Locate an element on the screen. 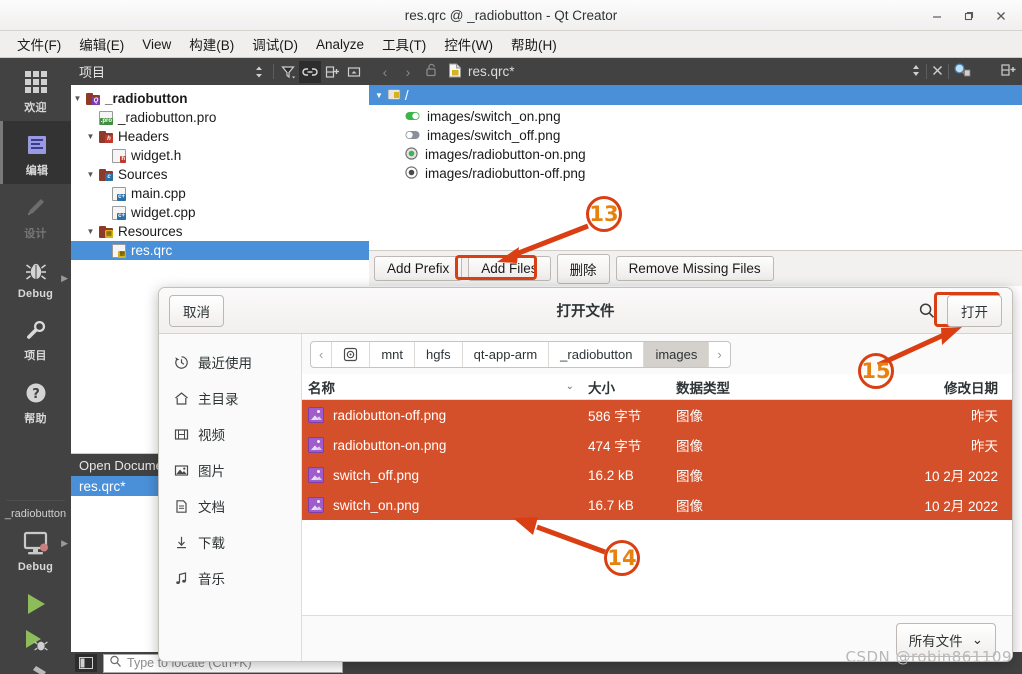 Image resolution: width=1022 pixels, height=674 pixels. remove-button: 删除 is located at coordinates (583, 268).